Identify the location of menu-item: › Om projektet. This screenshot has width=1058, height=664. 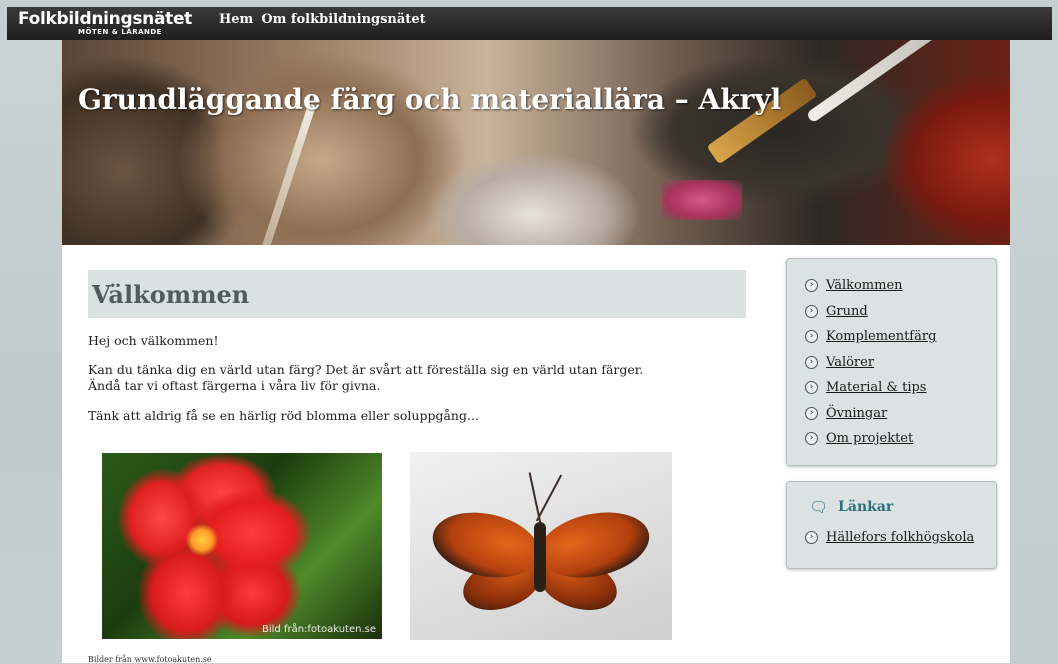
(900, 439).